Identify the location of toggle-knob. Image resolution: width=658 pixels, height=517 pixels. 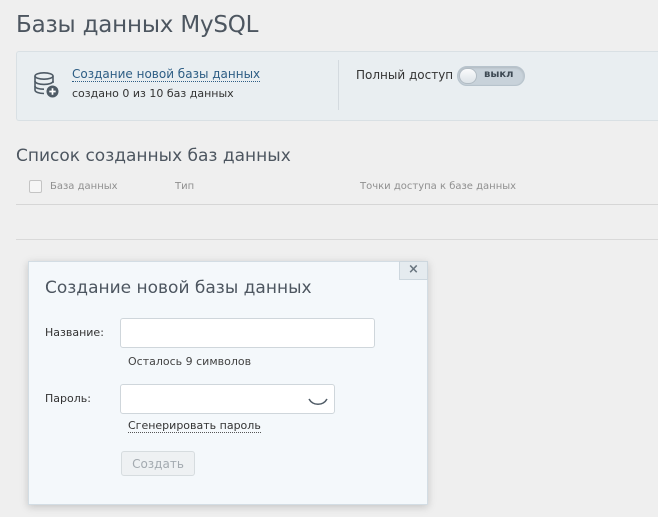
(468, 76).